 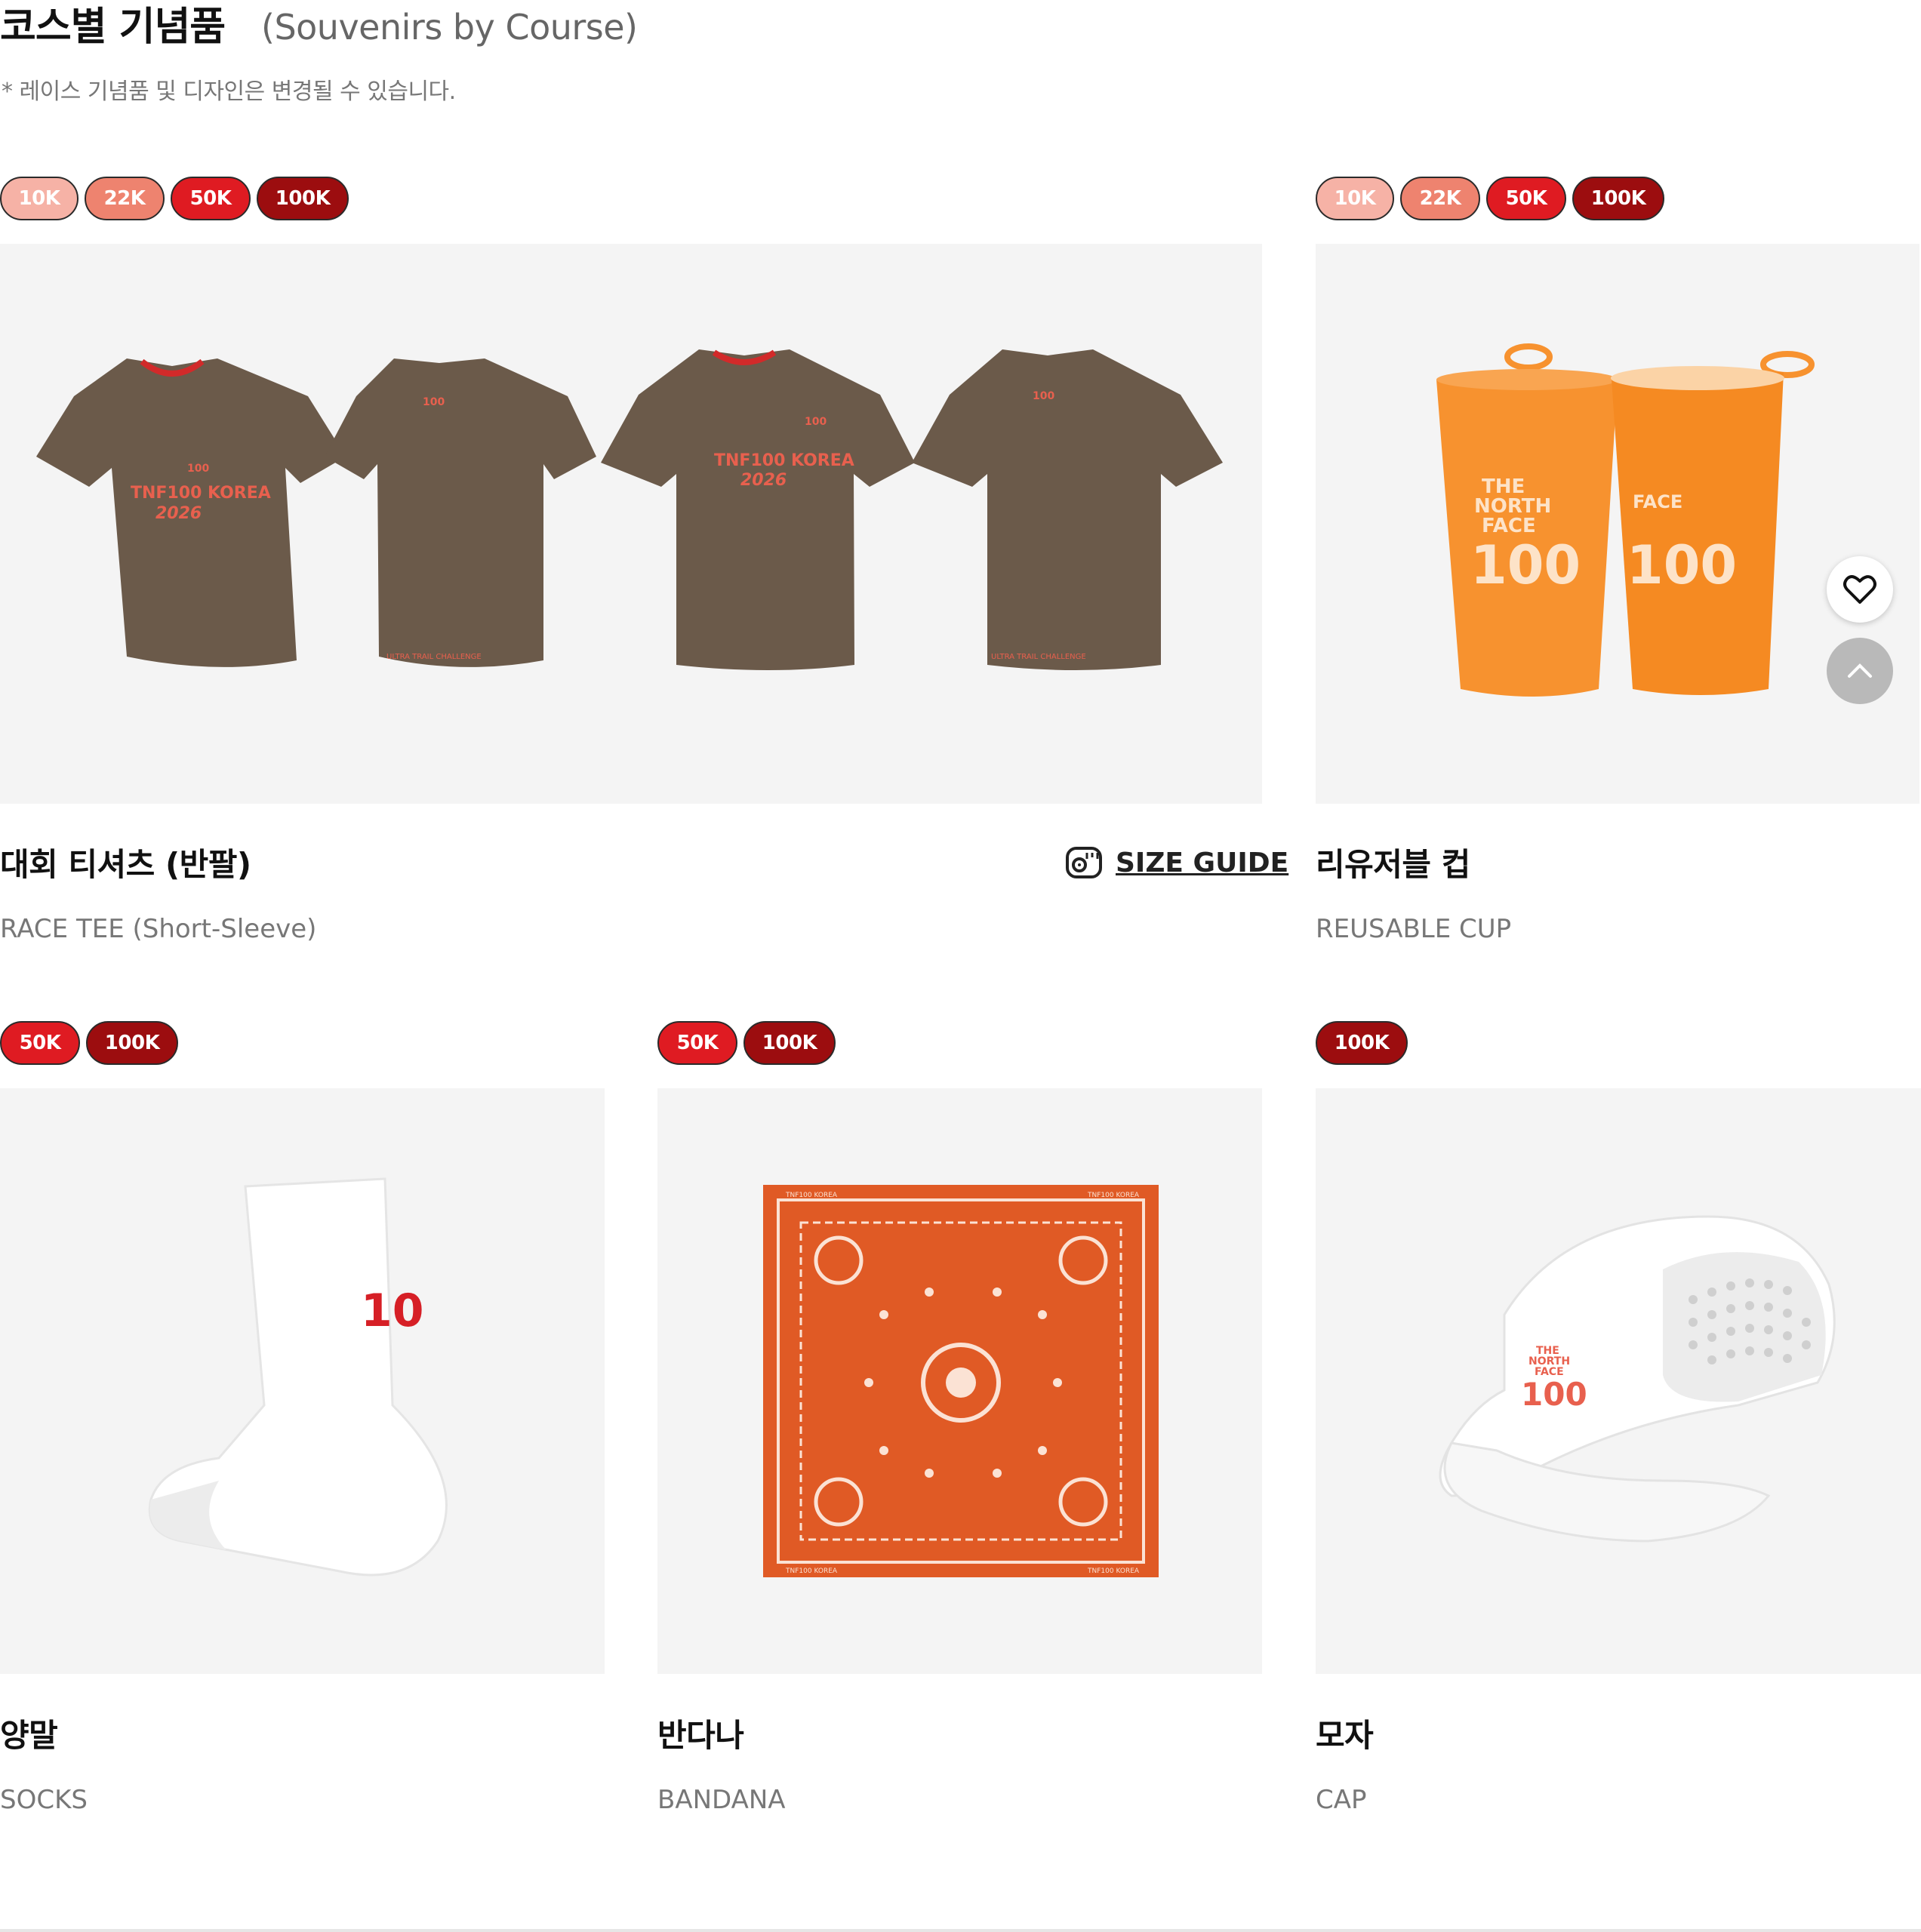 I want to click on size-guide-link: SIZE GUIDE, so click(x=1176, y=862).